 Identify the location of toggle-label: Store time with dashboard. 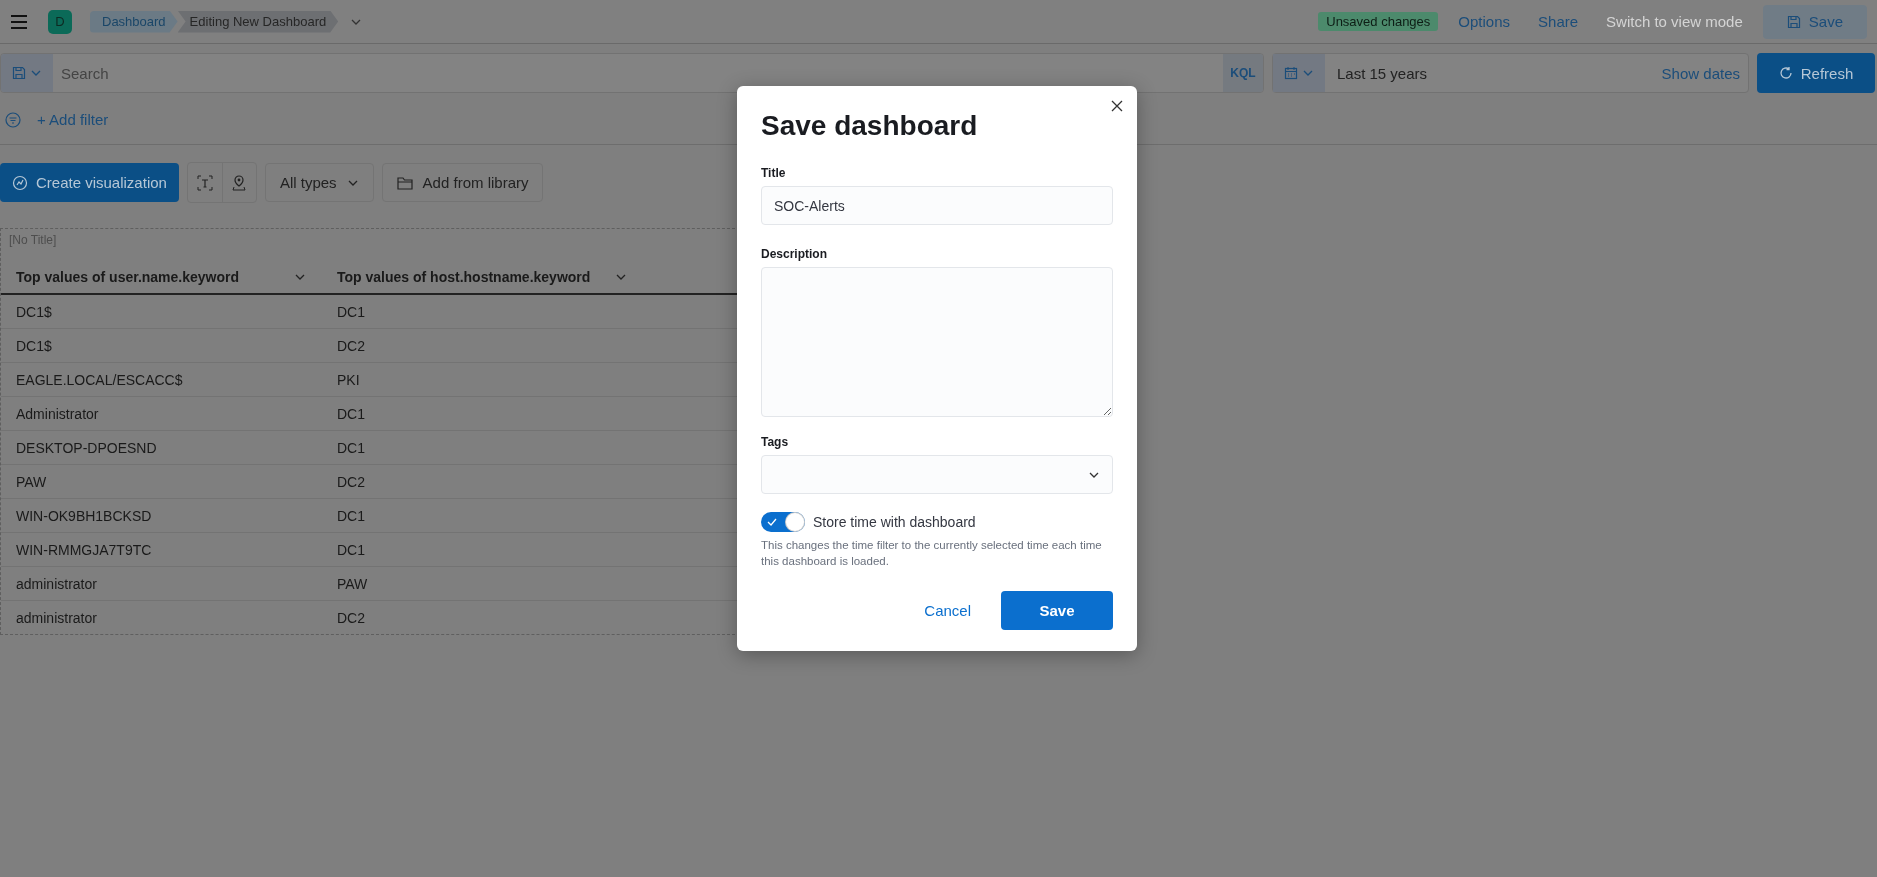
(894, 522).